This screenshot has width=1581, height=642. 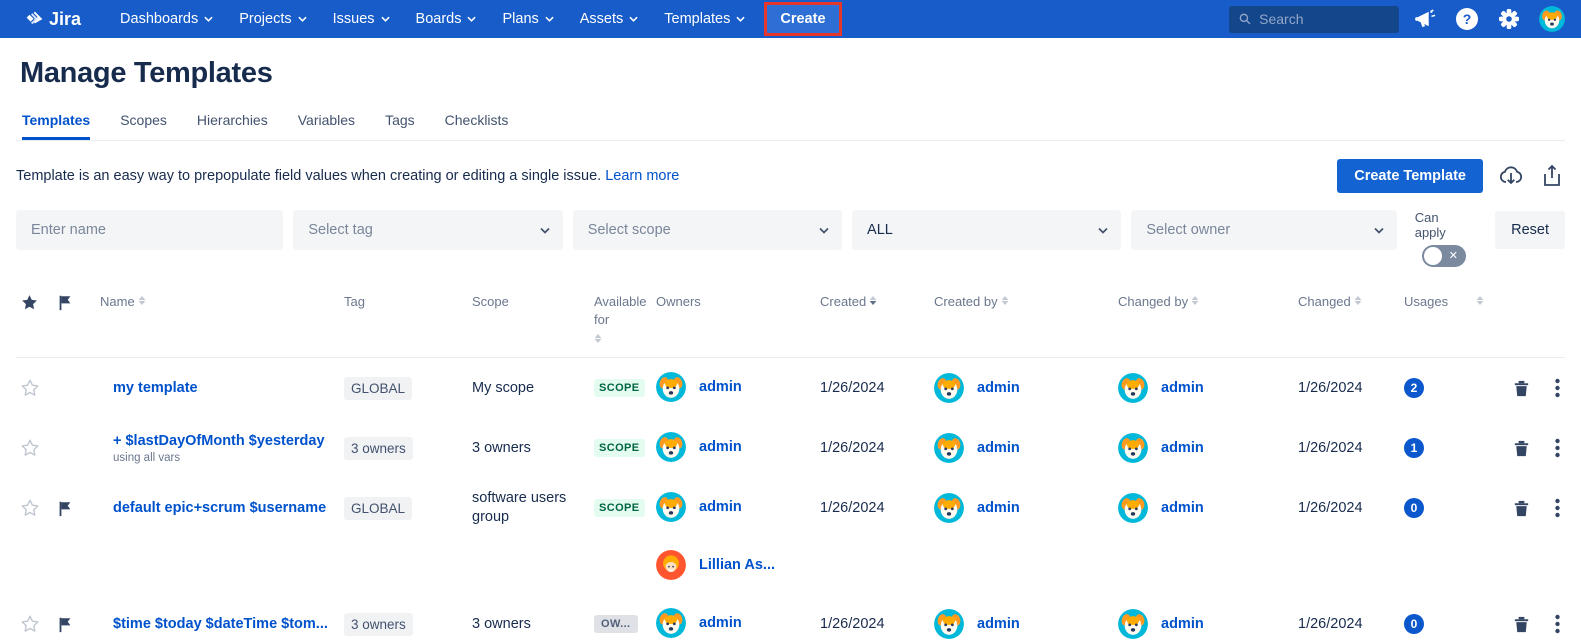 What do you see at coordinates (527, 19) in the screenshot?
I see `nav-item-plans: Plans` at bounding box center [527, 19].